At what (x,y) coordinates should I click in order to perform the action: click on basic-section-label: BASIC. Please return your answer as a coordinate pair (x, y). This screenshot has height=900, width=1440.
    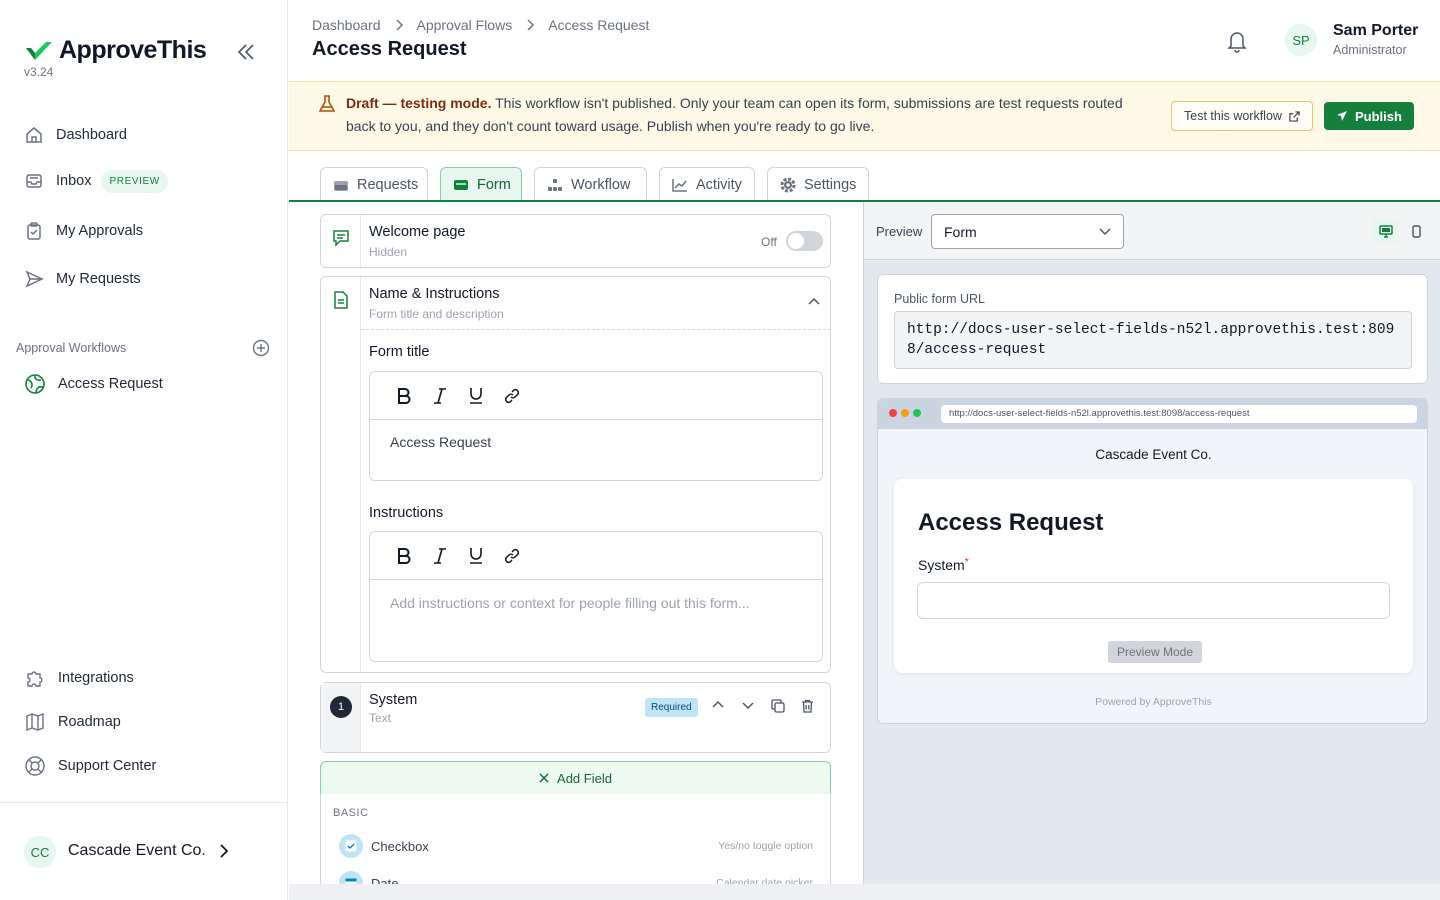
    Looking at the image, I should click on (351, 813).